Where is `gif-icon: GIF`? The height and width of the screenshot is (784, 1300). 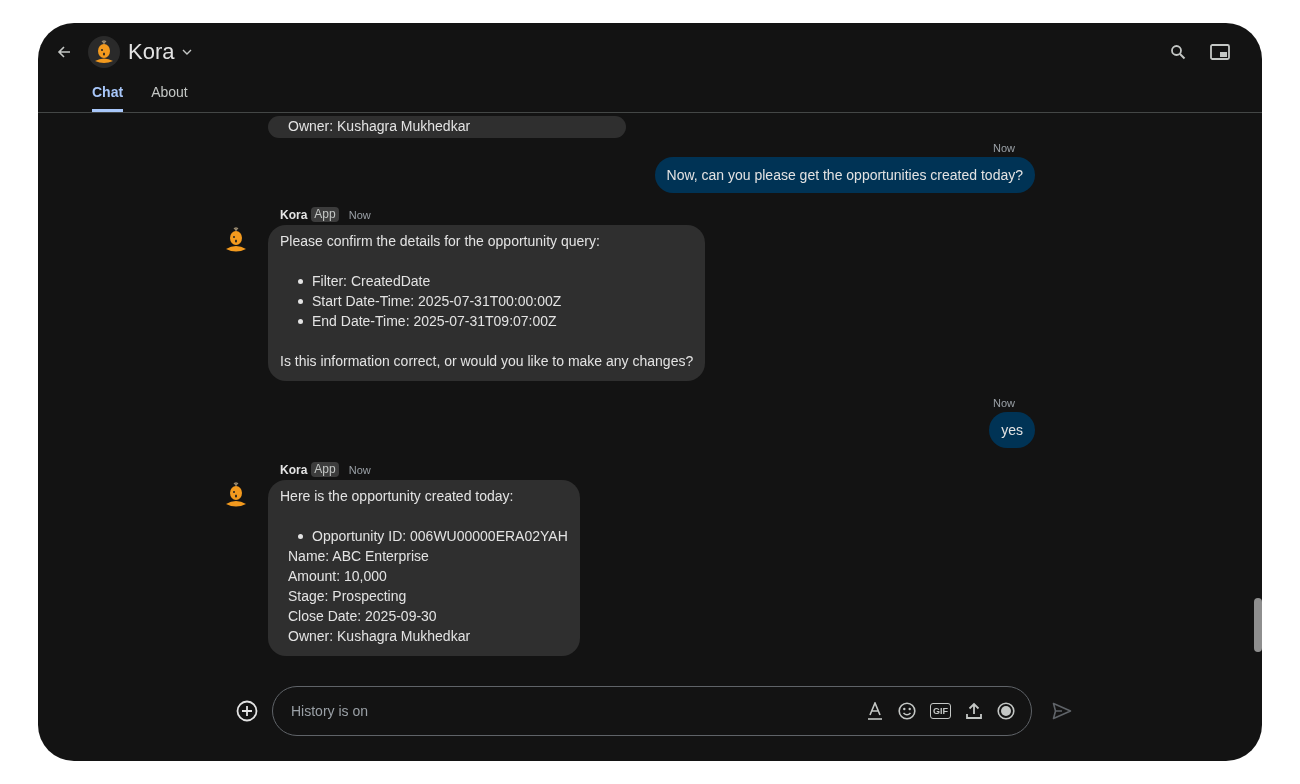
gif-icon: GIF is located at coordinates (940, 711).